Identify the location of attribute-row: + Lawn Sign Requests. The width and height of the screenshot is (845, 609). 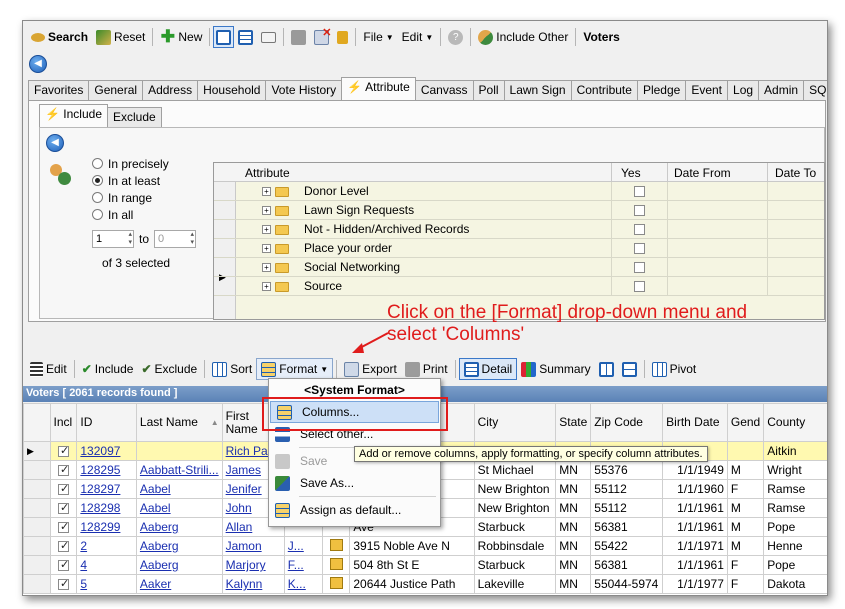
(519, 210).